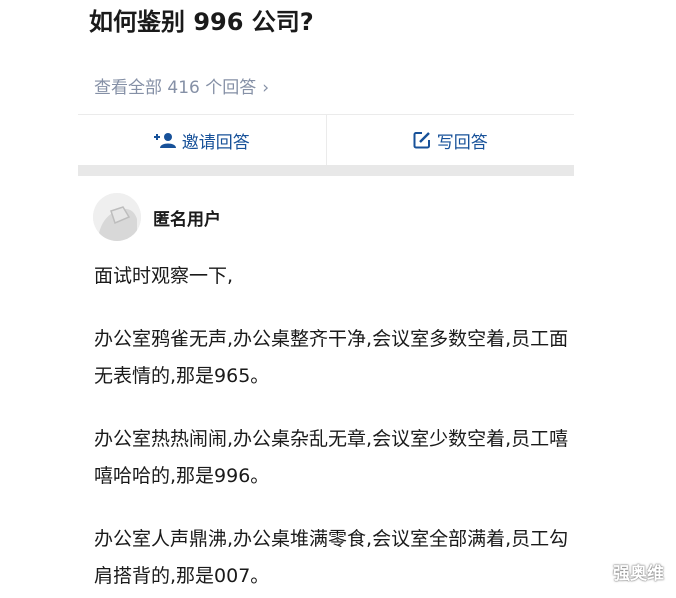 The height and width of the screenshot is (598, 676). I want to click on anonymous-avatar-icon, so click(117, 217).